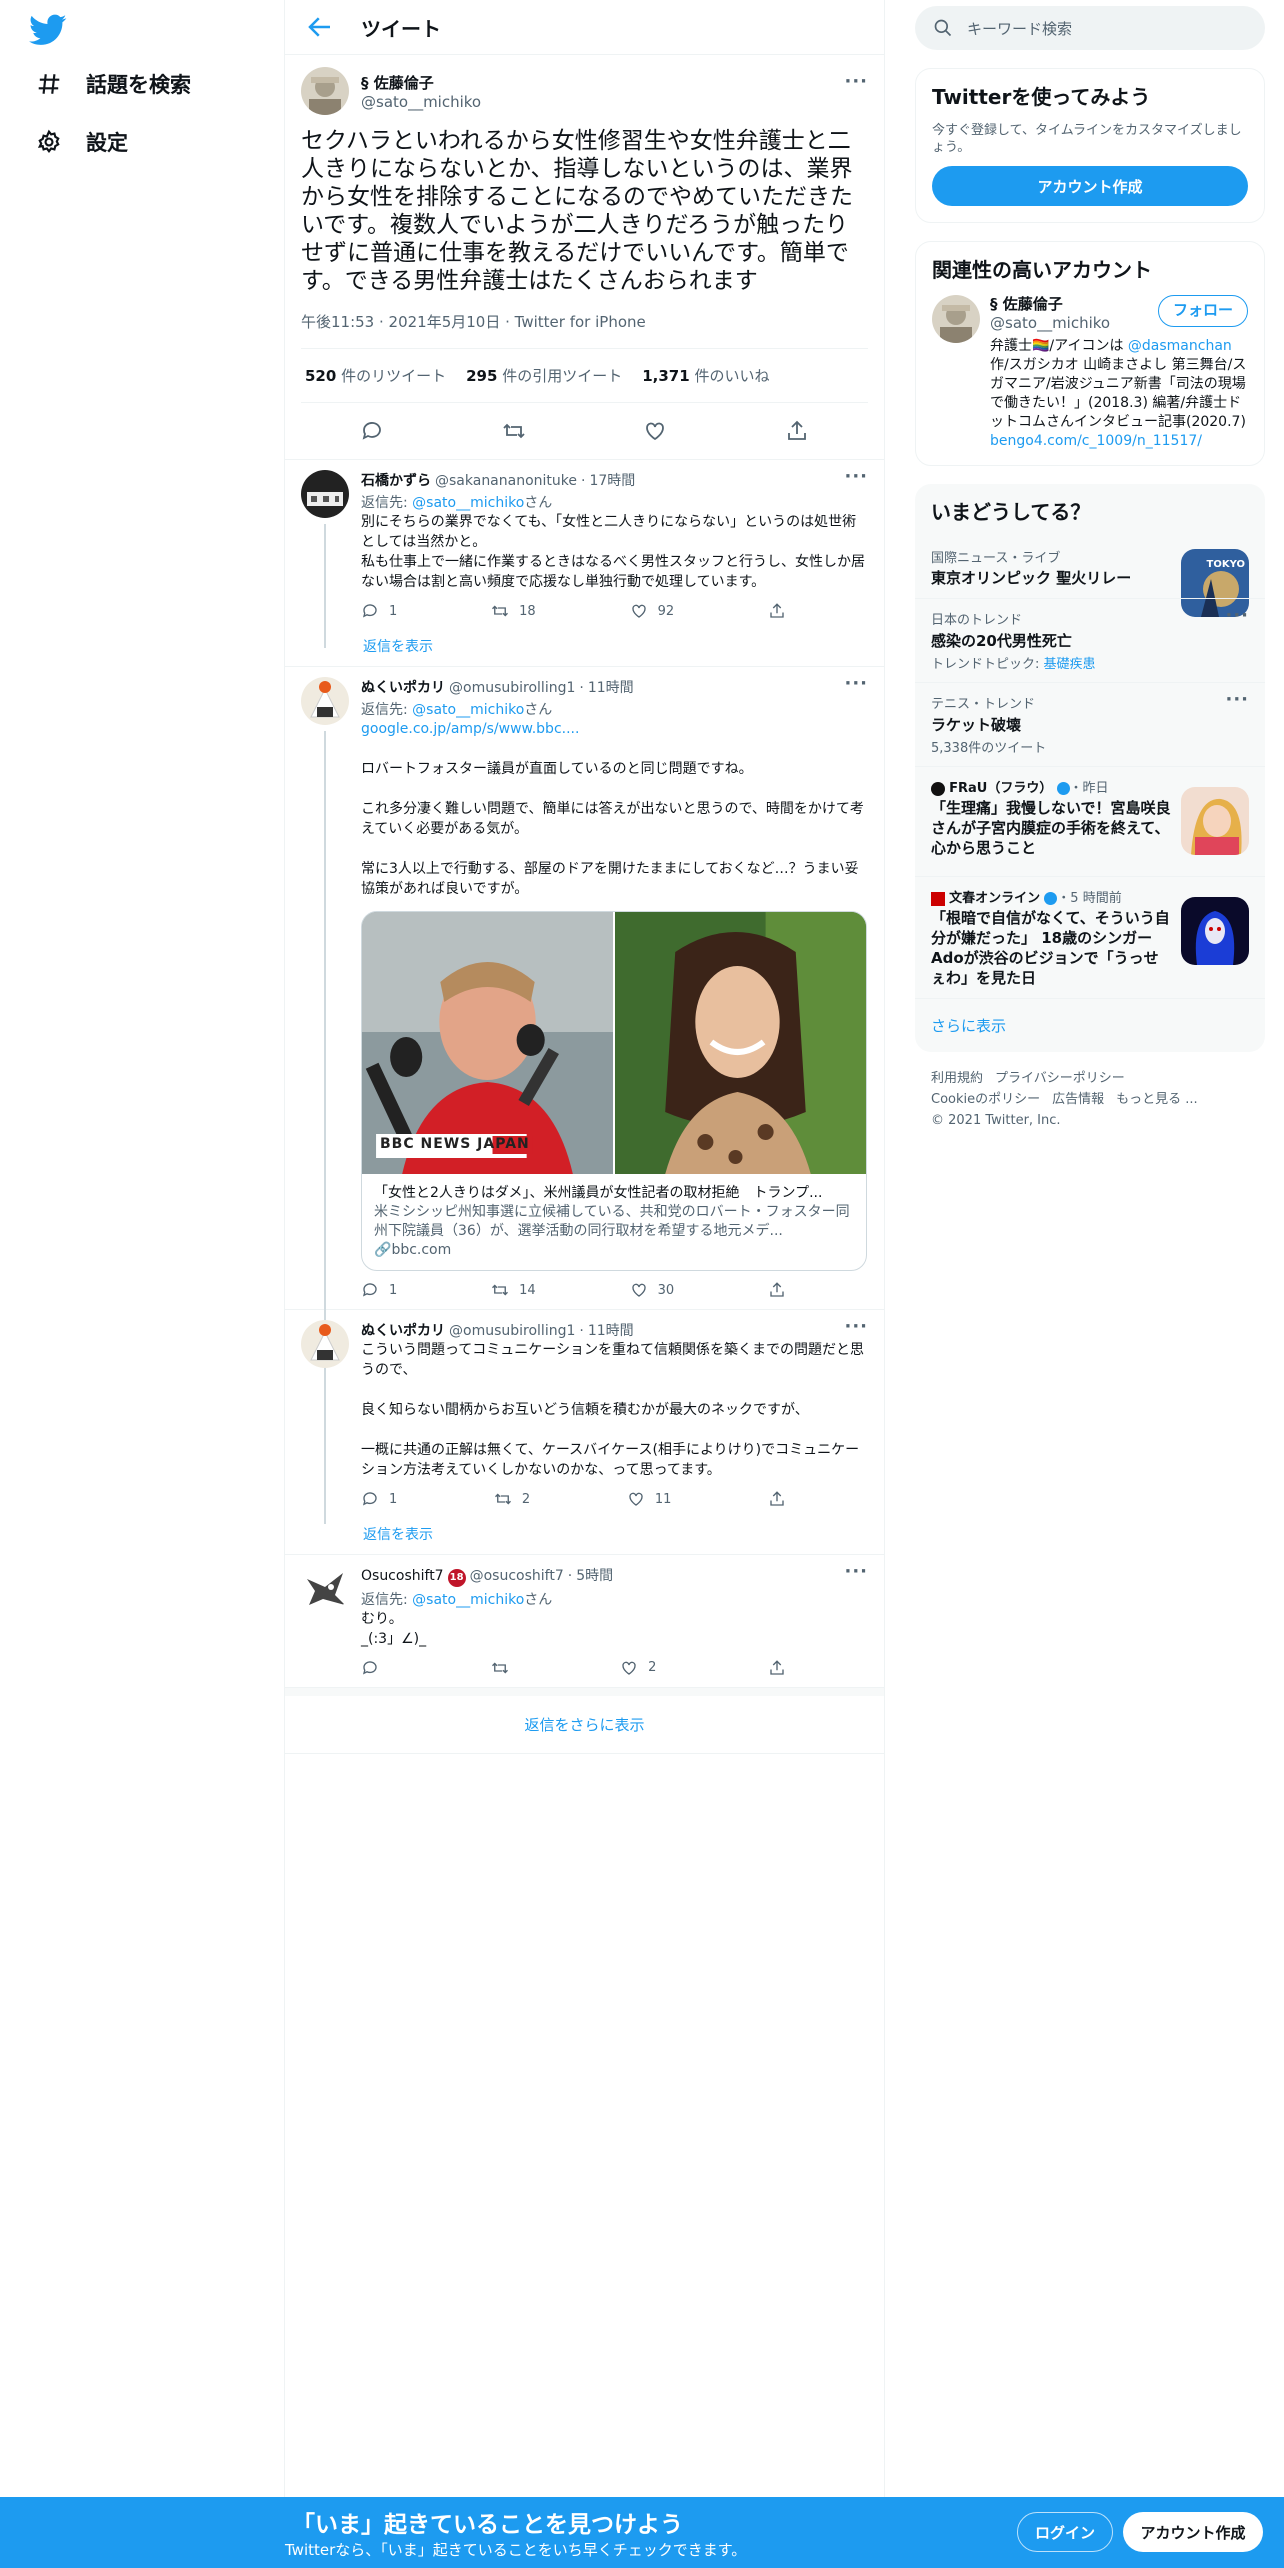 The width and height of the screenshot is (1284, 2568). I want to click on bio-mention-link: @dasmanchan, so click(1180, 346).